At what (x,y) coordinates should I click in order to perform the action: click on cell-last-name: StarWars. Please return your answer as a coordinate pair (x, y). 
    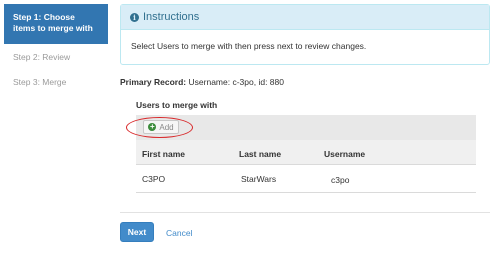
    Looking at the image, I should click on (259, 179).